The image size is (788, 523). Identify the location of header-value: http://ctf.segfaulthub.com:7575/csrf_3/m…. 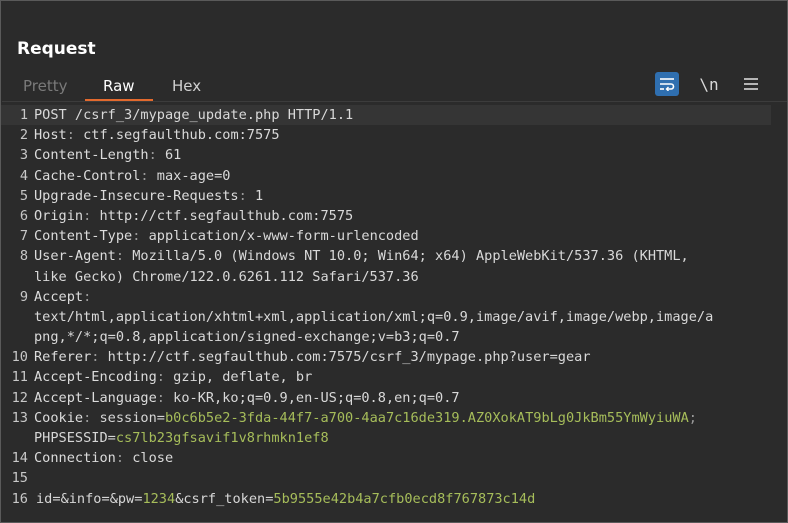
(349, 357).